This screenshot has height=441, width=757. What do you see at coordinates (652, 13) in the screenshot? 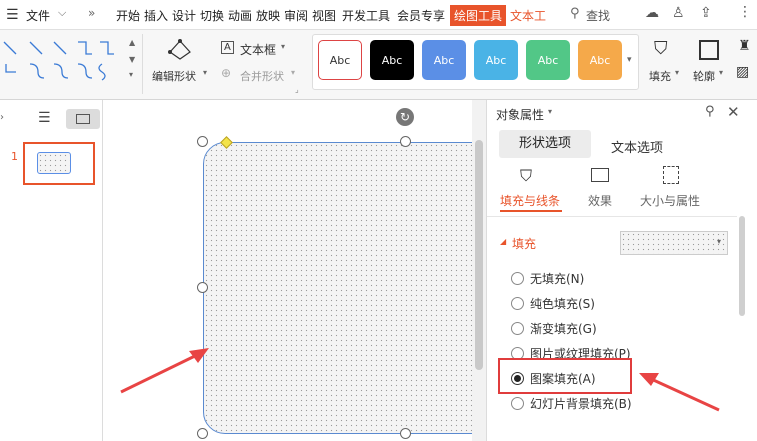
I see `cloud-icon: ☁` at bounding box center [652, 13].